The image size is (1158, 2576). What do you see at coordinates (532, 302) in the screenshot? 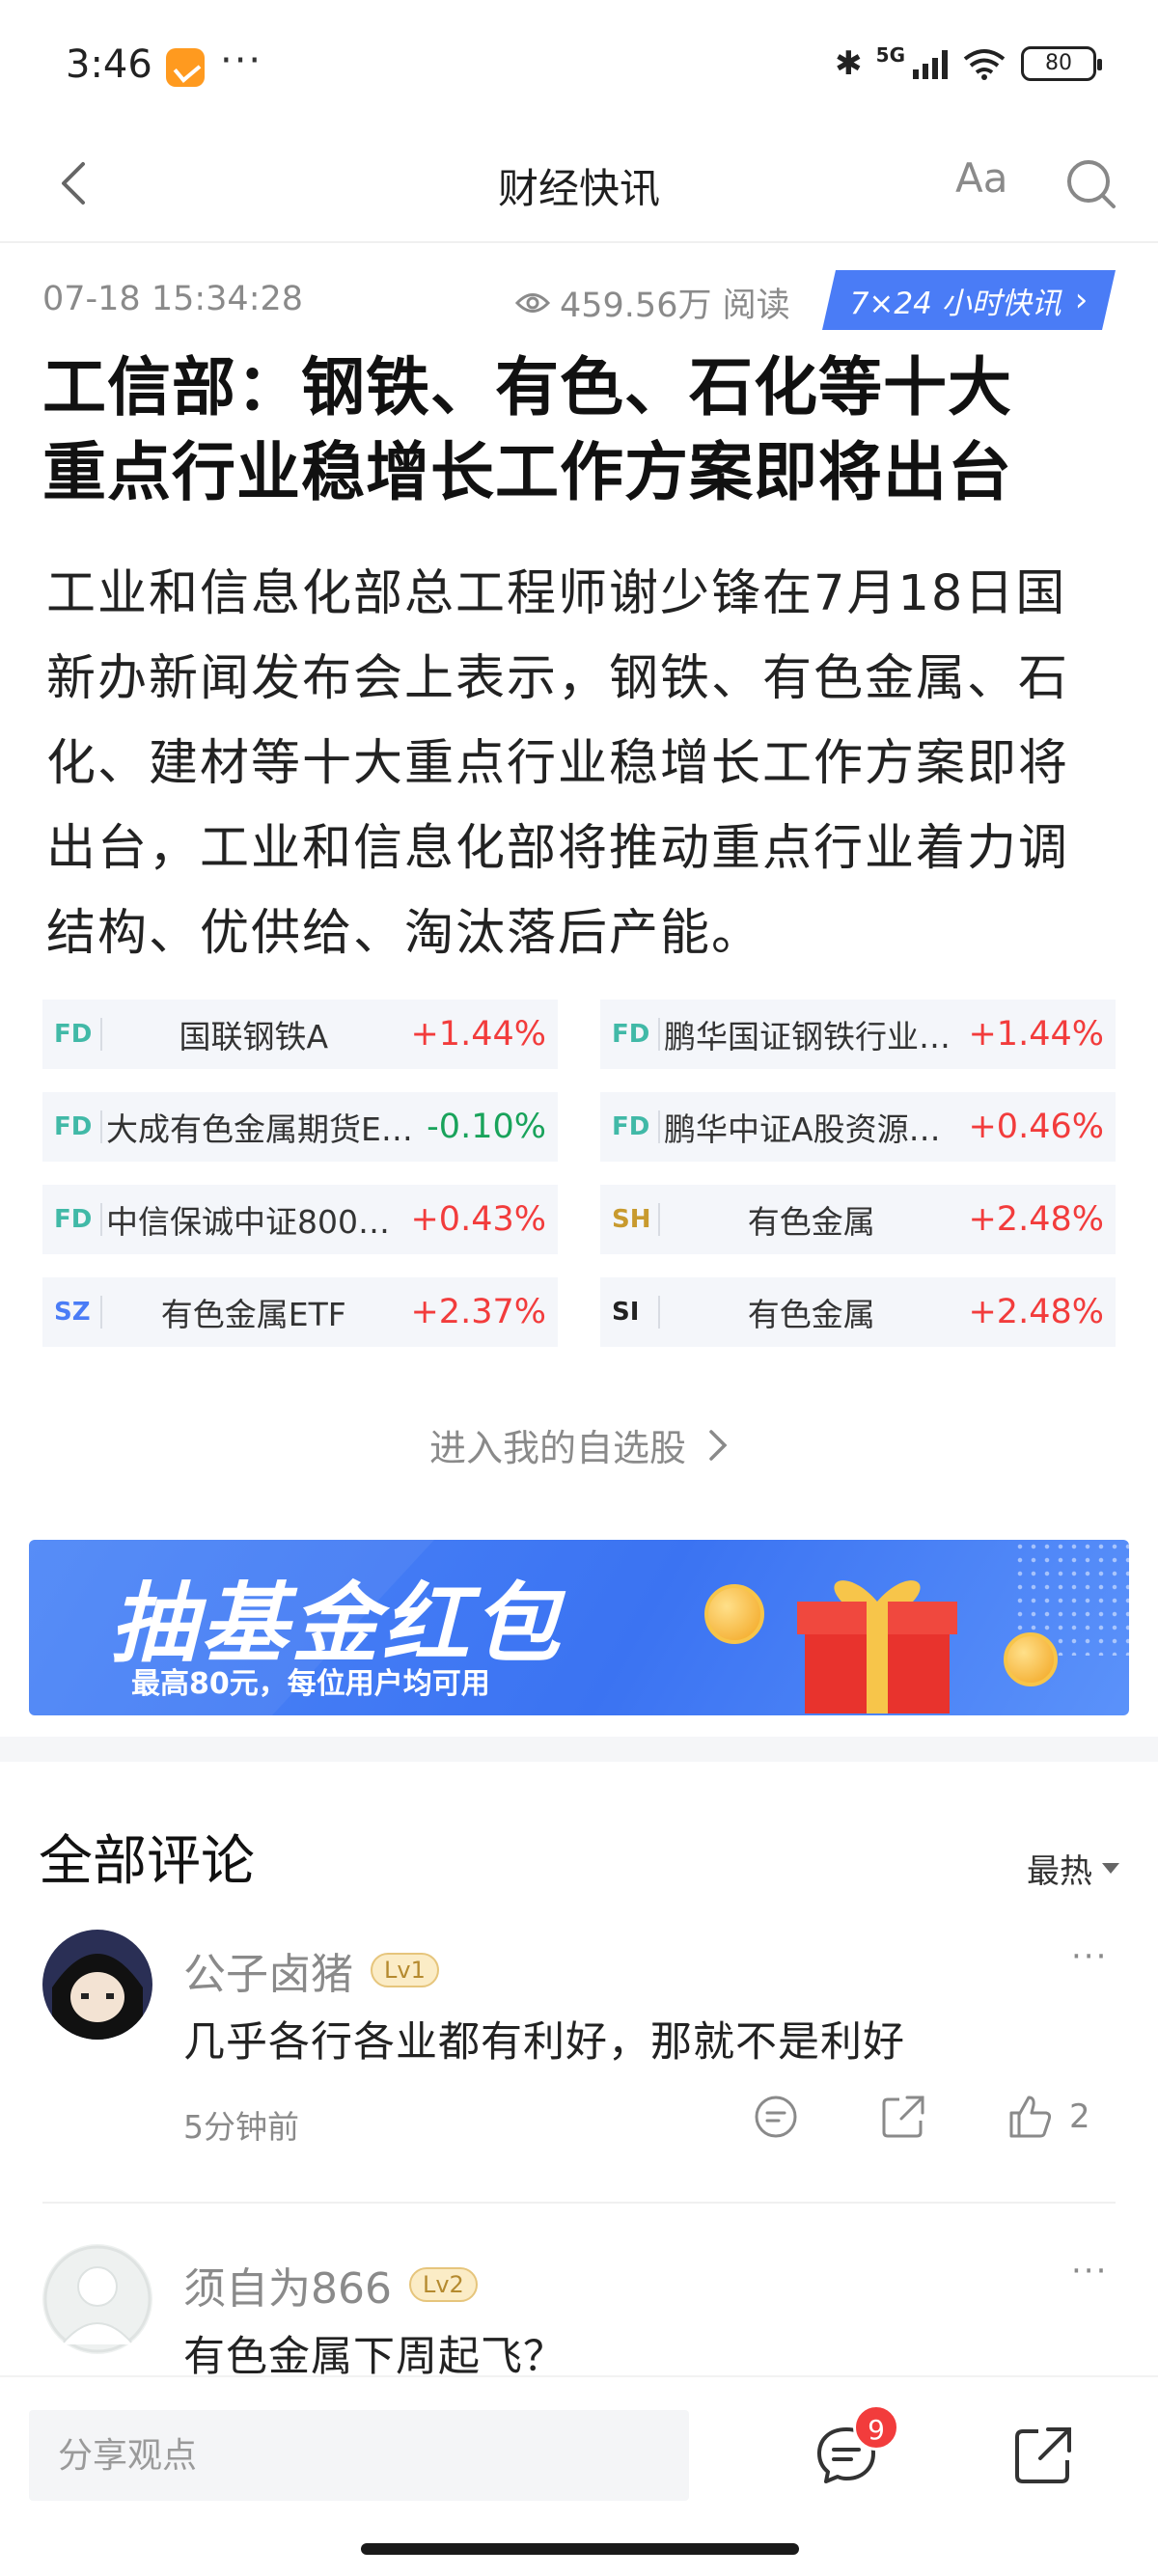
I see `eye-icon` at bounding box center [532, 302].